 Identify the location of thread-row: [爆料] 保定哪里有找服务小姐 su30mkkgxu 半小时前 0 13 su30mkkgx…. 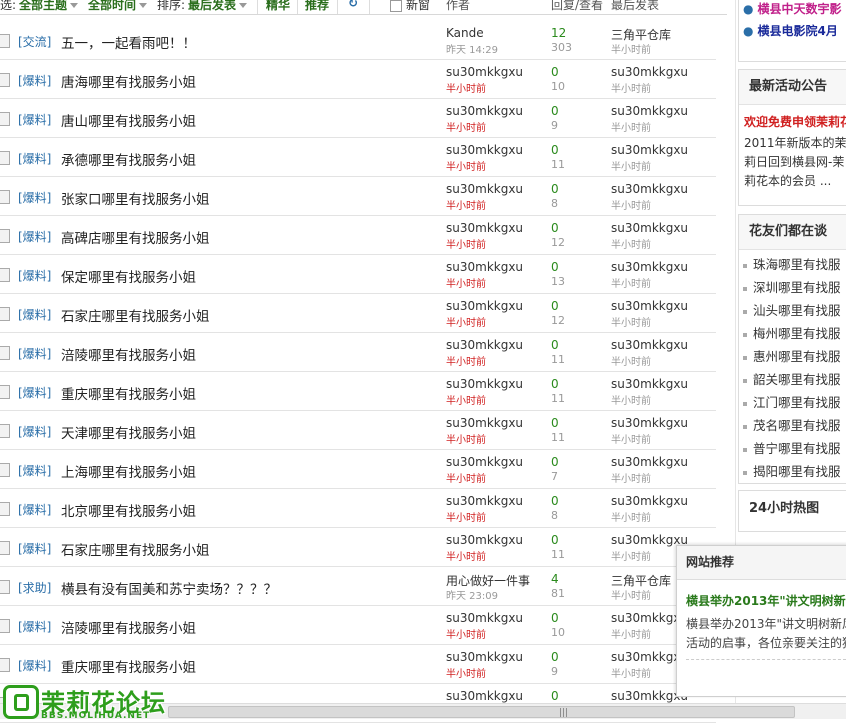
(358, 274).